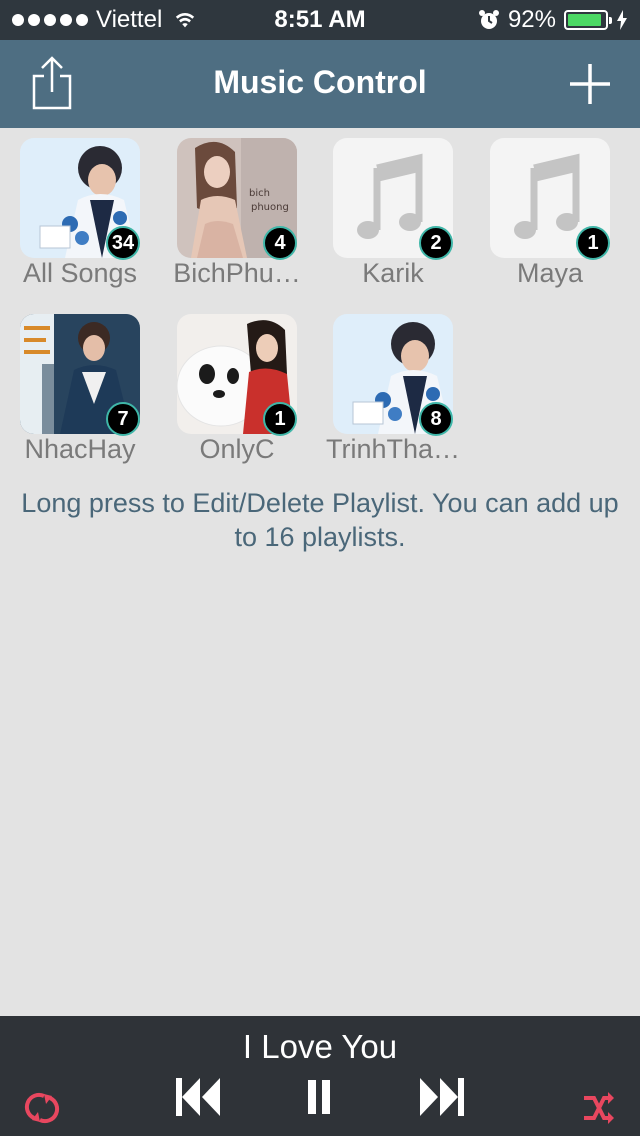 This screenshot has height=1136, width=640. I want to click on alarm-icon, so click(488, 19).